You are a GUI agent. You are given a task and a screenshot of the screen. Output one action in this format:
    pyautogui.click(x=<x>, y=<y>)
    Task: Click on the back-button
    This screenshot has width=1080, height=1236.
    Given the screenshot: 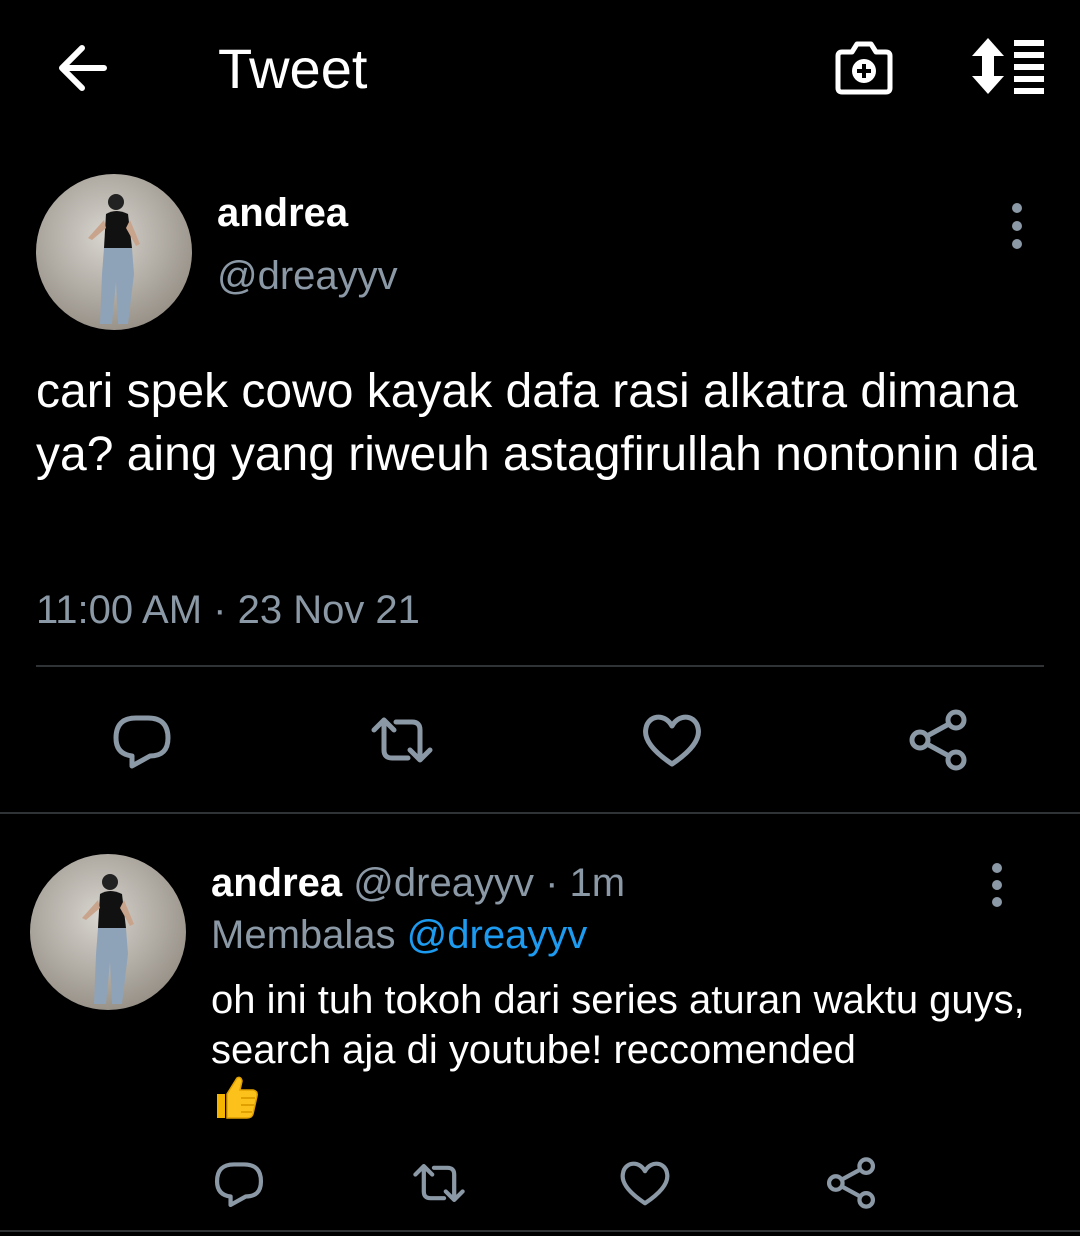 What is the action you would take?
    pyautogui.click(x=84, y=68)
    